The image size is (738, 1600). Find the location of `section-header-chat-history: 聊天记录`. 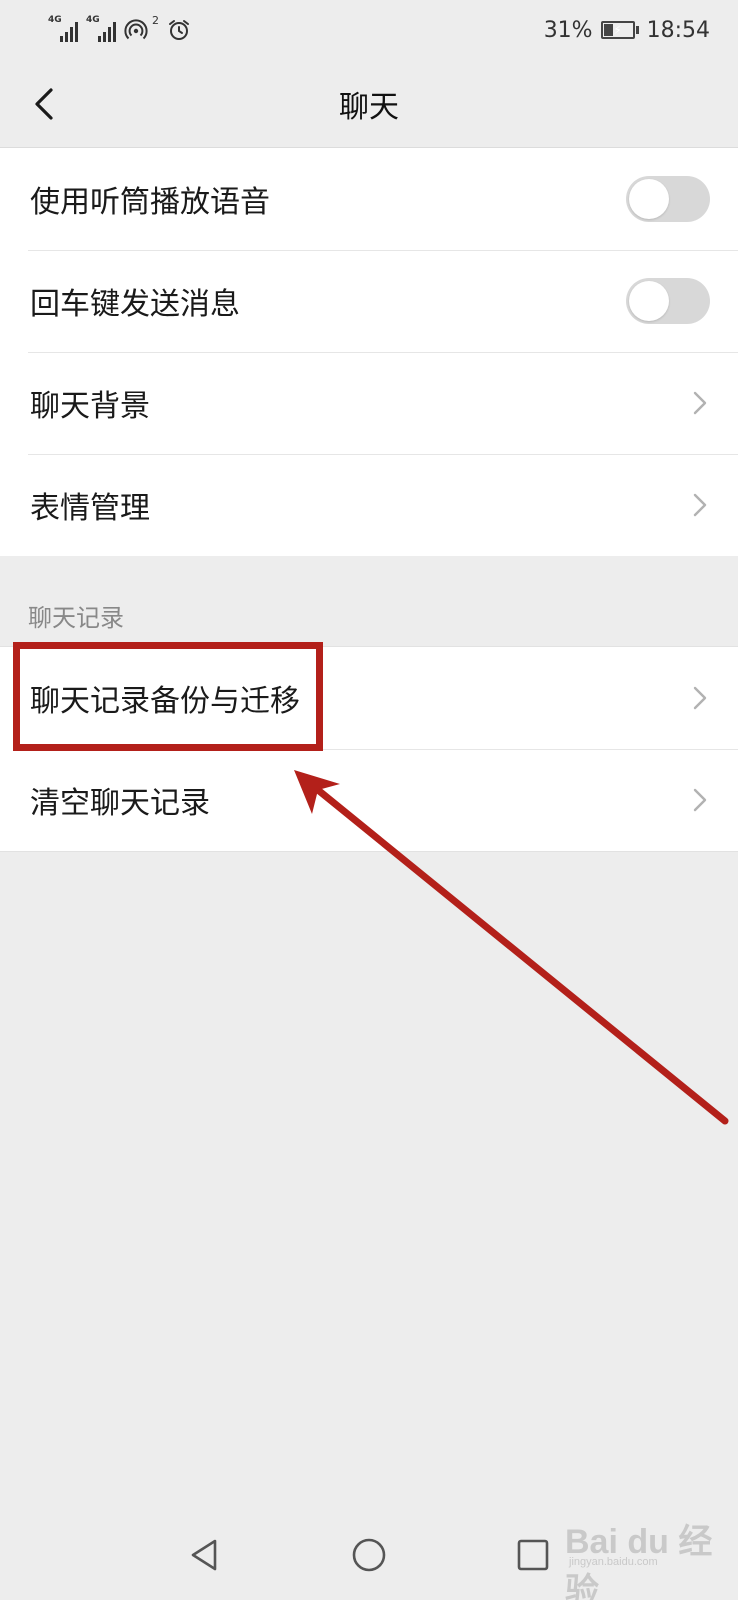

section-header-chat-history: 聊天记录 is located at coordinates (76, 618).